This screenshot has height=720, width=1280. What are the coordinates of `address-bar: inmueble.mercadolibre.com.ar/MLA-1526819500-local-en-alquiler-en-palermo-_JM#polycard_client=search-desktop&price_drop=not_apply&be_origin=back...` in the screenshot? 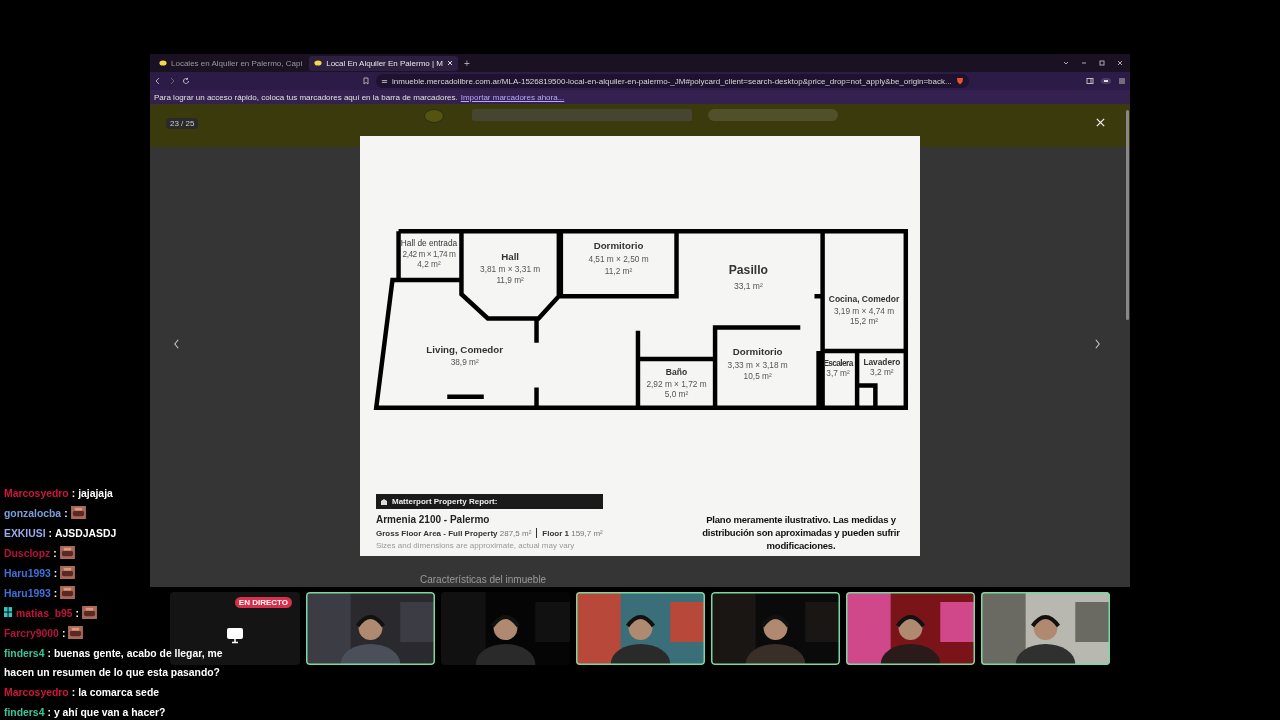 It's located at (672, 81).